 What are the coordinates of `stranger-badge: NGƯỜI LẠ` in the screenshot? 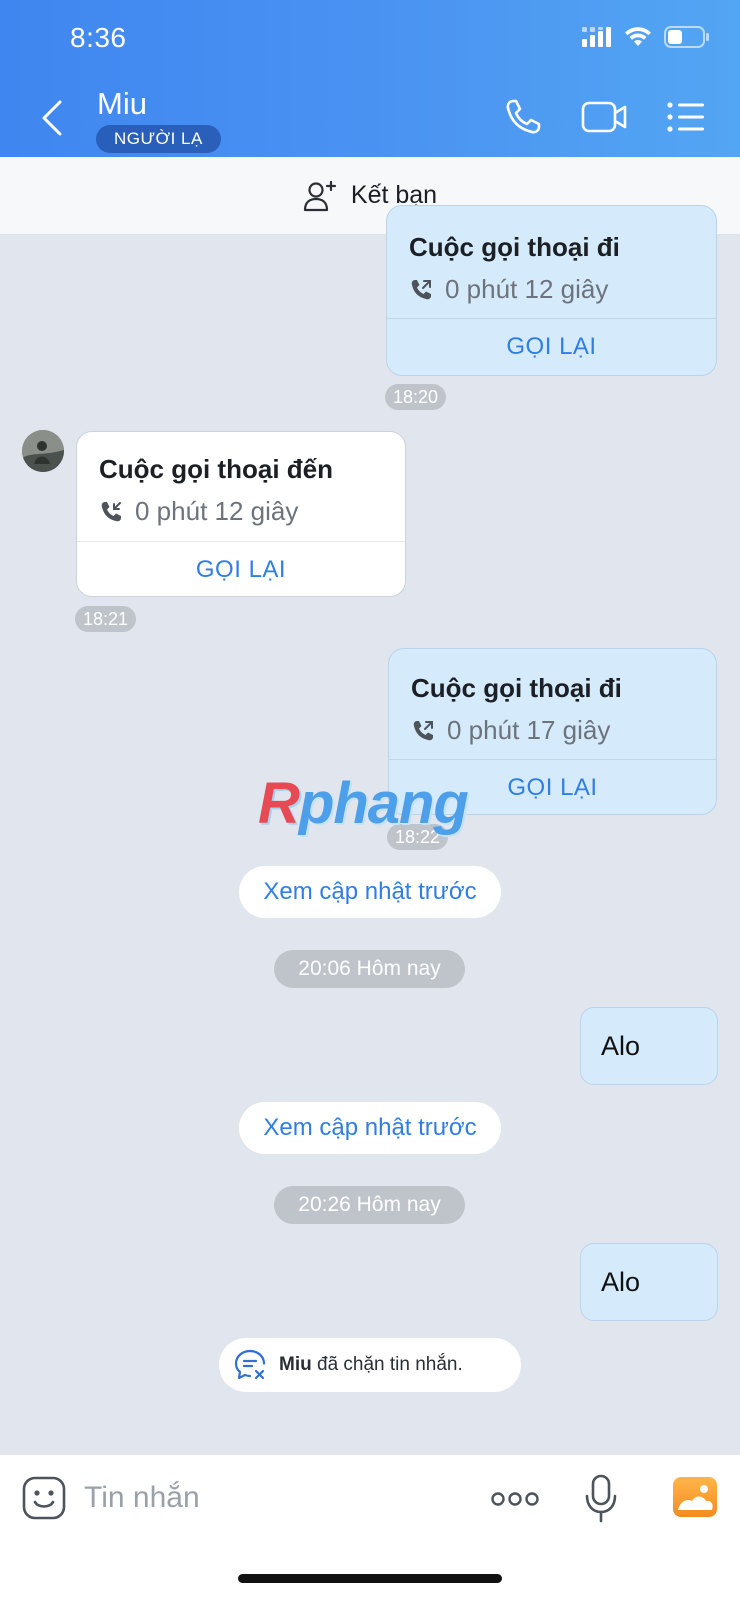 It's located at (158, 139).